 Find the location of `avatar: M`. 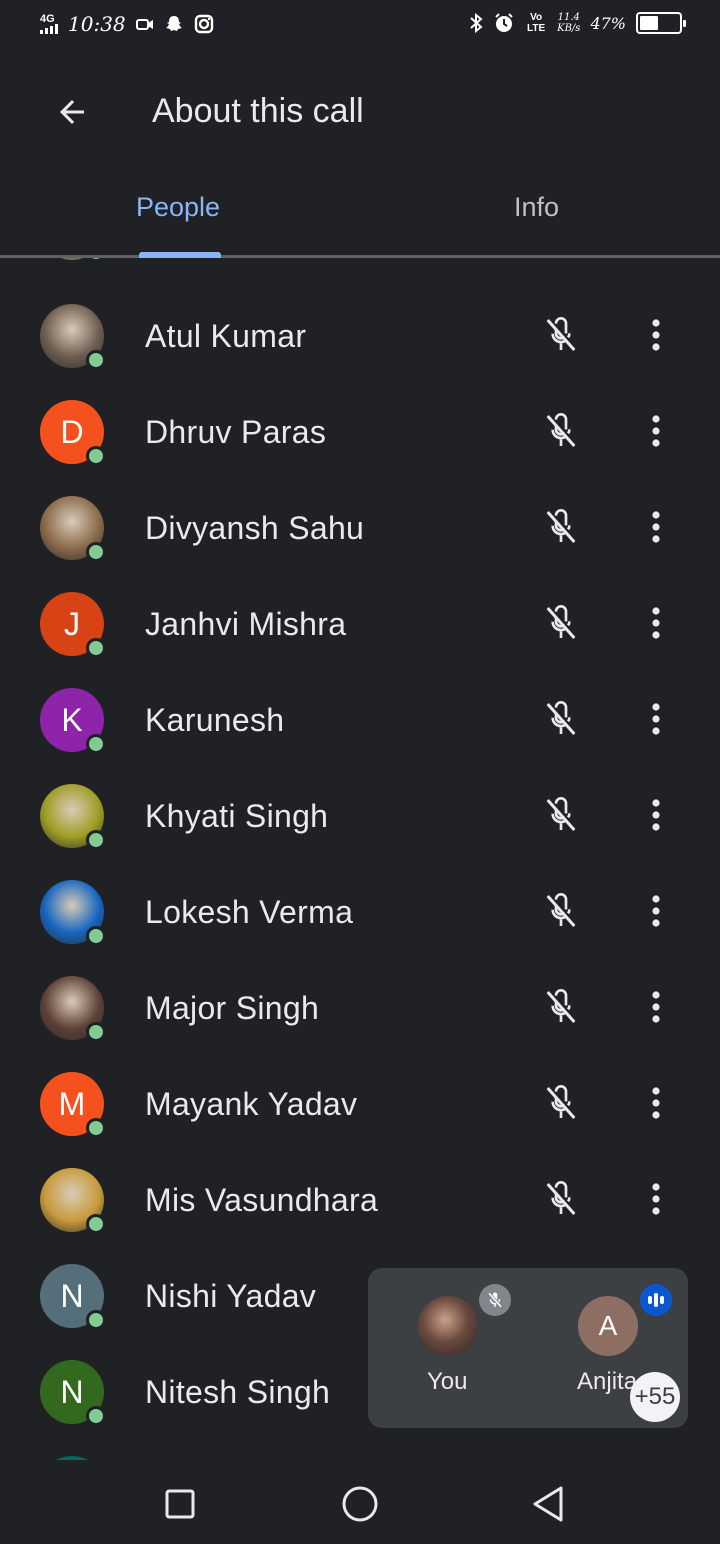

avatar: M is located at coordinates (73, 1105).